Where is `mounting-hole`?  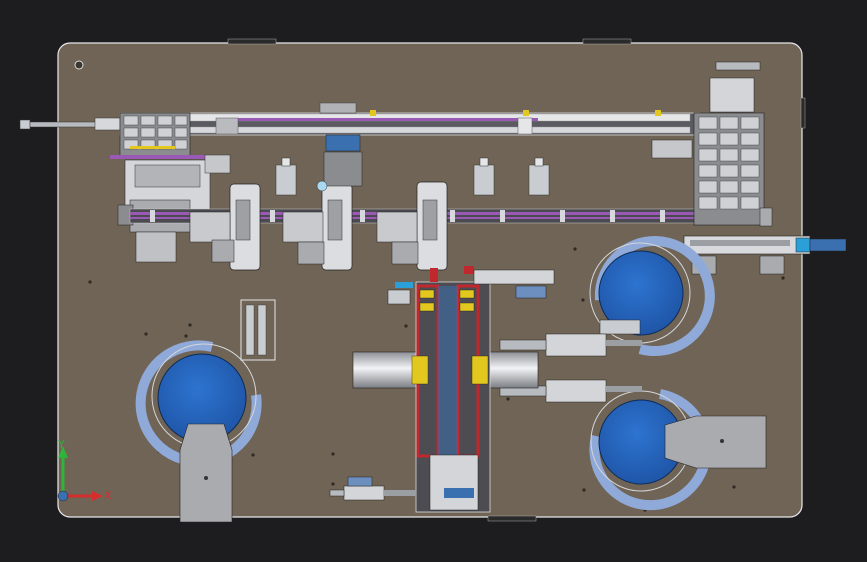 mounting-hole is located at coordinates (79, 65).